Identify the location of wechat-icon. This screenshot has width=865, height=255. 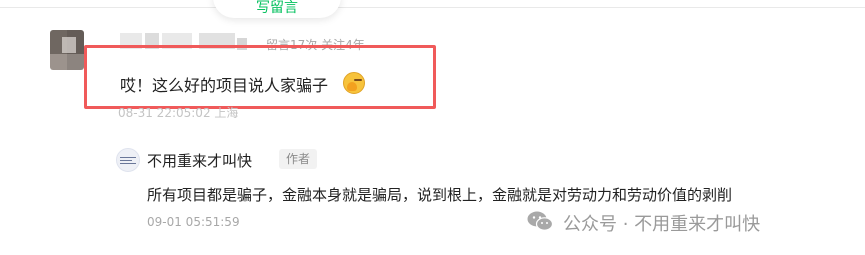
(540, 221).